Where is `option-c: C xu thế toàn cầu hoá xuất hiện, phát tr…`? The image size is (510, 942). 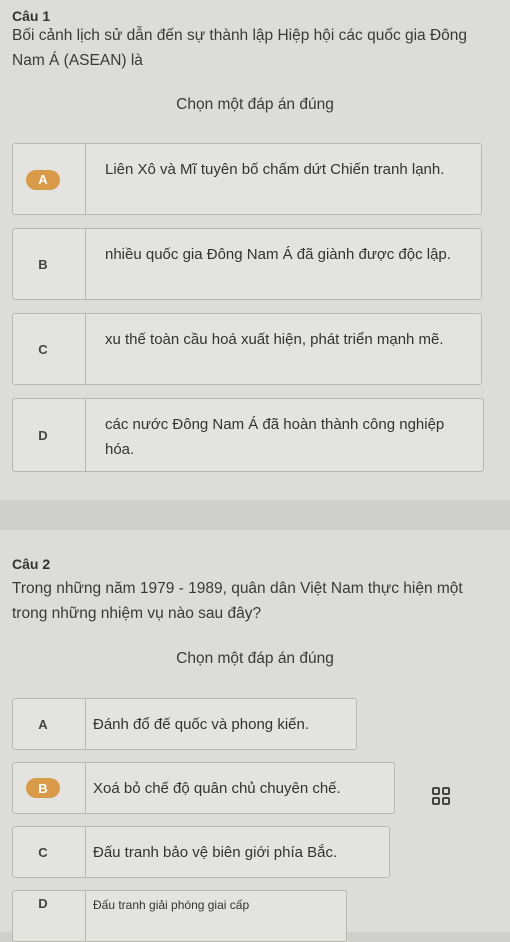 option-c: C xu thế toàn cầu hoá xuất hiện, phát tr… is located at coordinates (247, 349).